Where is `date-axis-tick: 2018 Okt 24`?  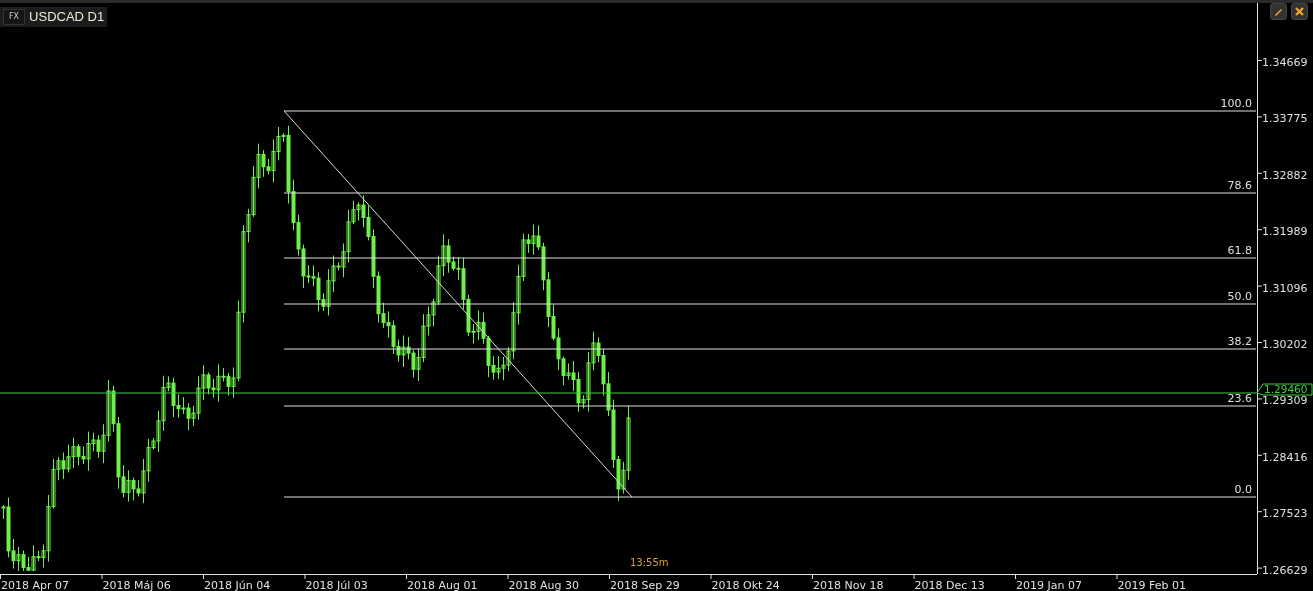 date-axis-tick: 2018 Okt 24 is located at coordinates (745, 582).